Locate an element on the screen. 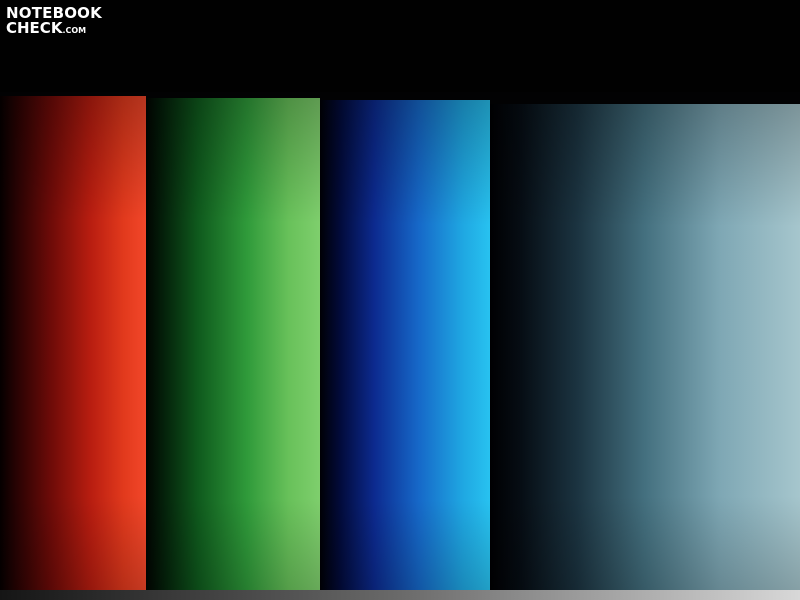 The image size is (800, 600). watermark-suffix: .COM is located at coordinates (74, 30).